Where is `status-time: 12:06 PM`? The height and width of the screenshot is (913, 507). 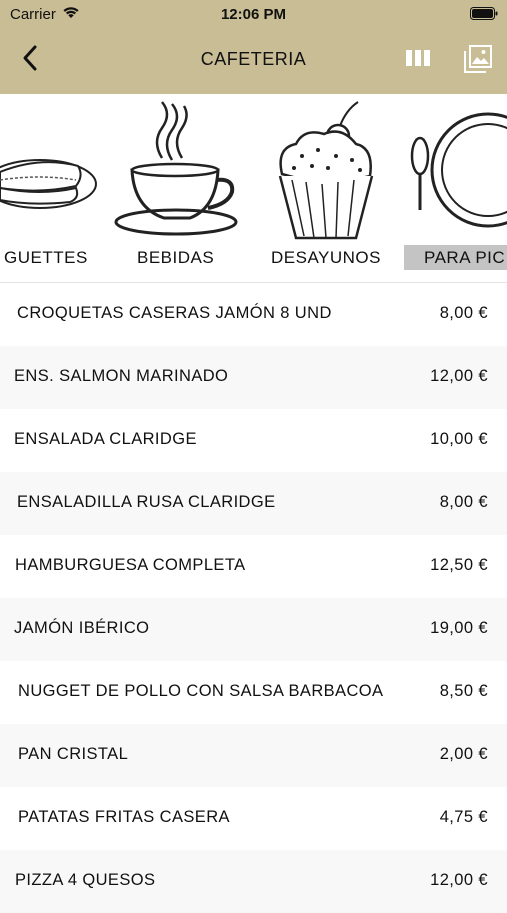
status-time: 12:06 PM is located at coordinates (253, 14).